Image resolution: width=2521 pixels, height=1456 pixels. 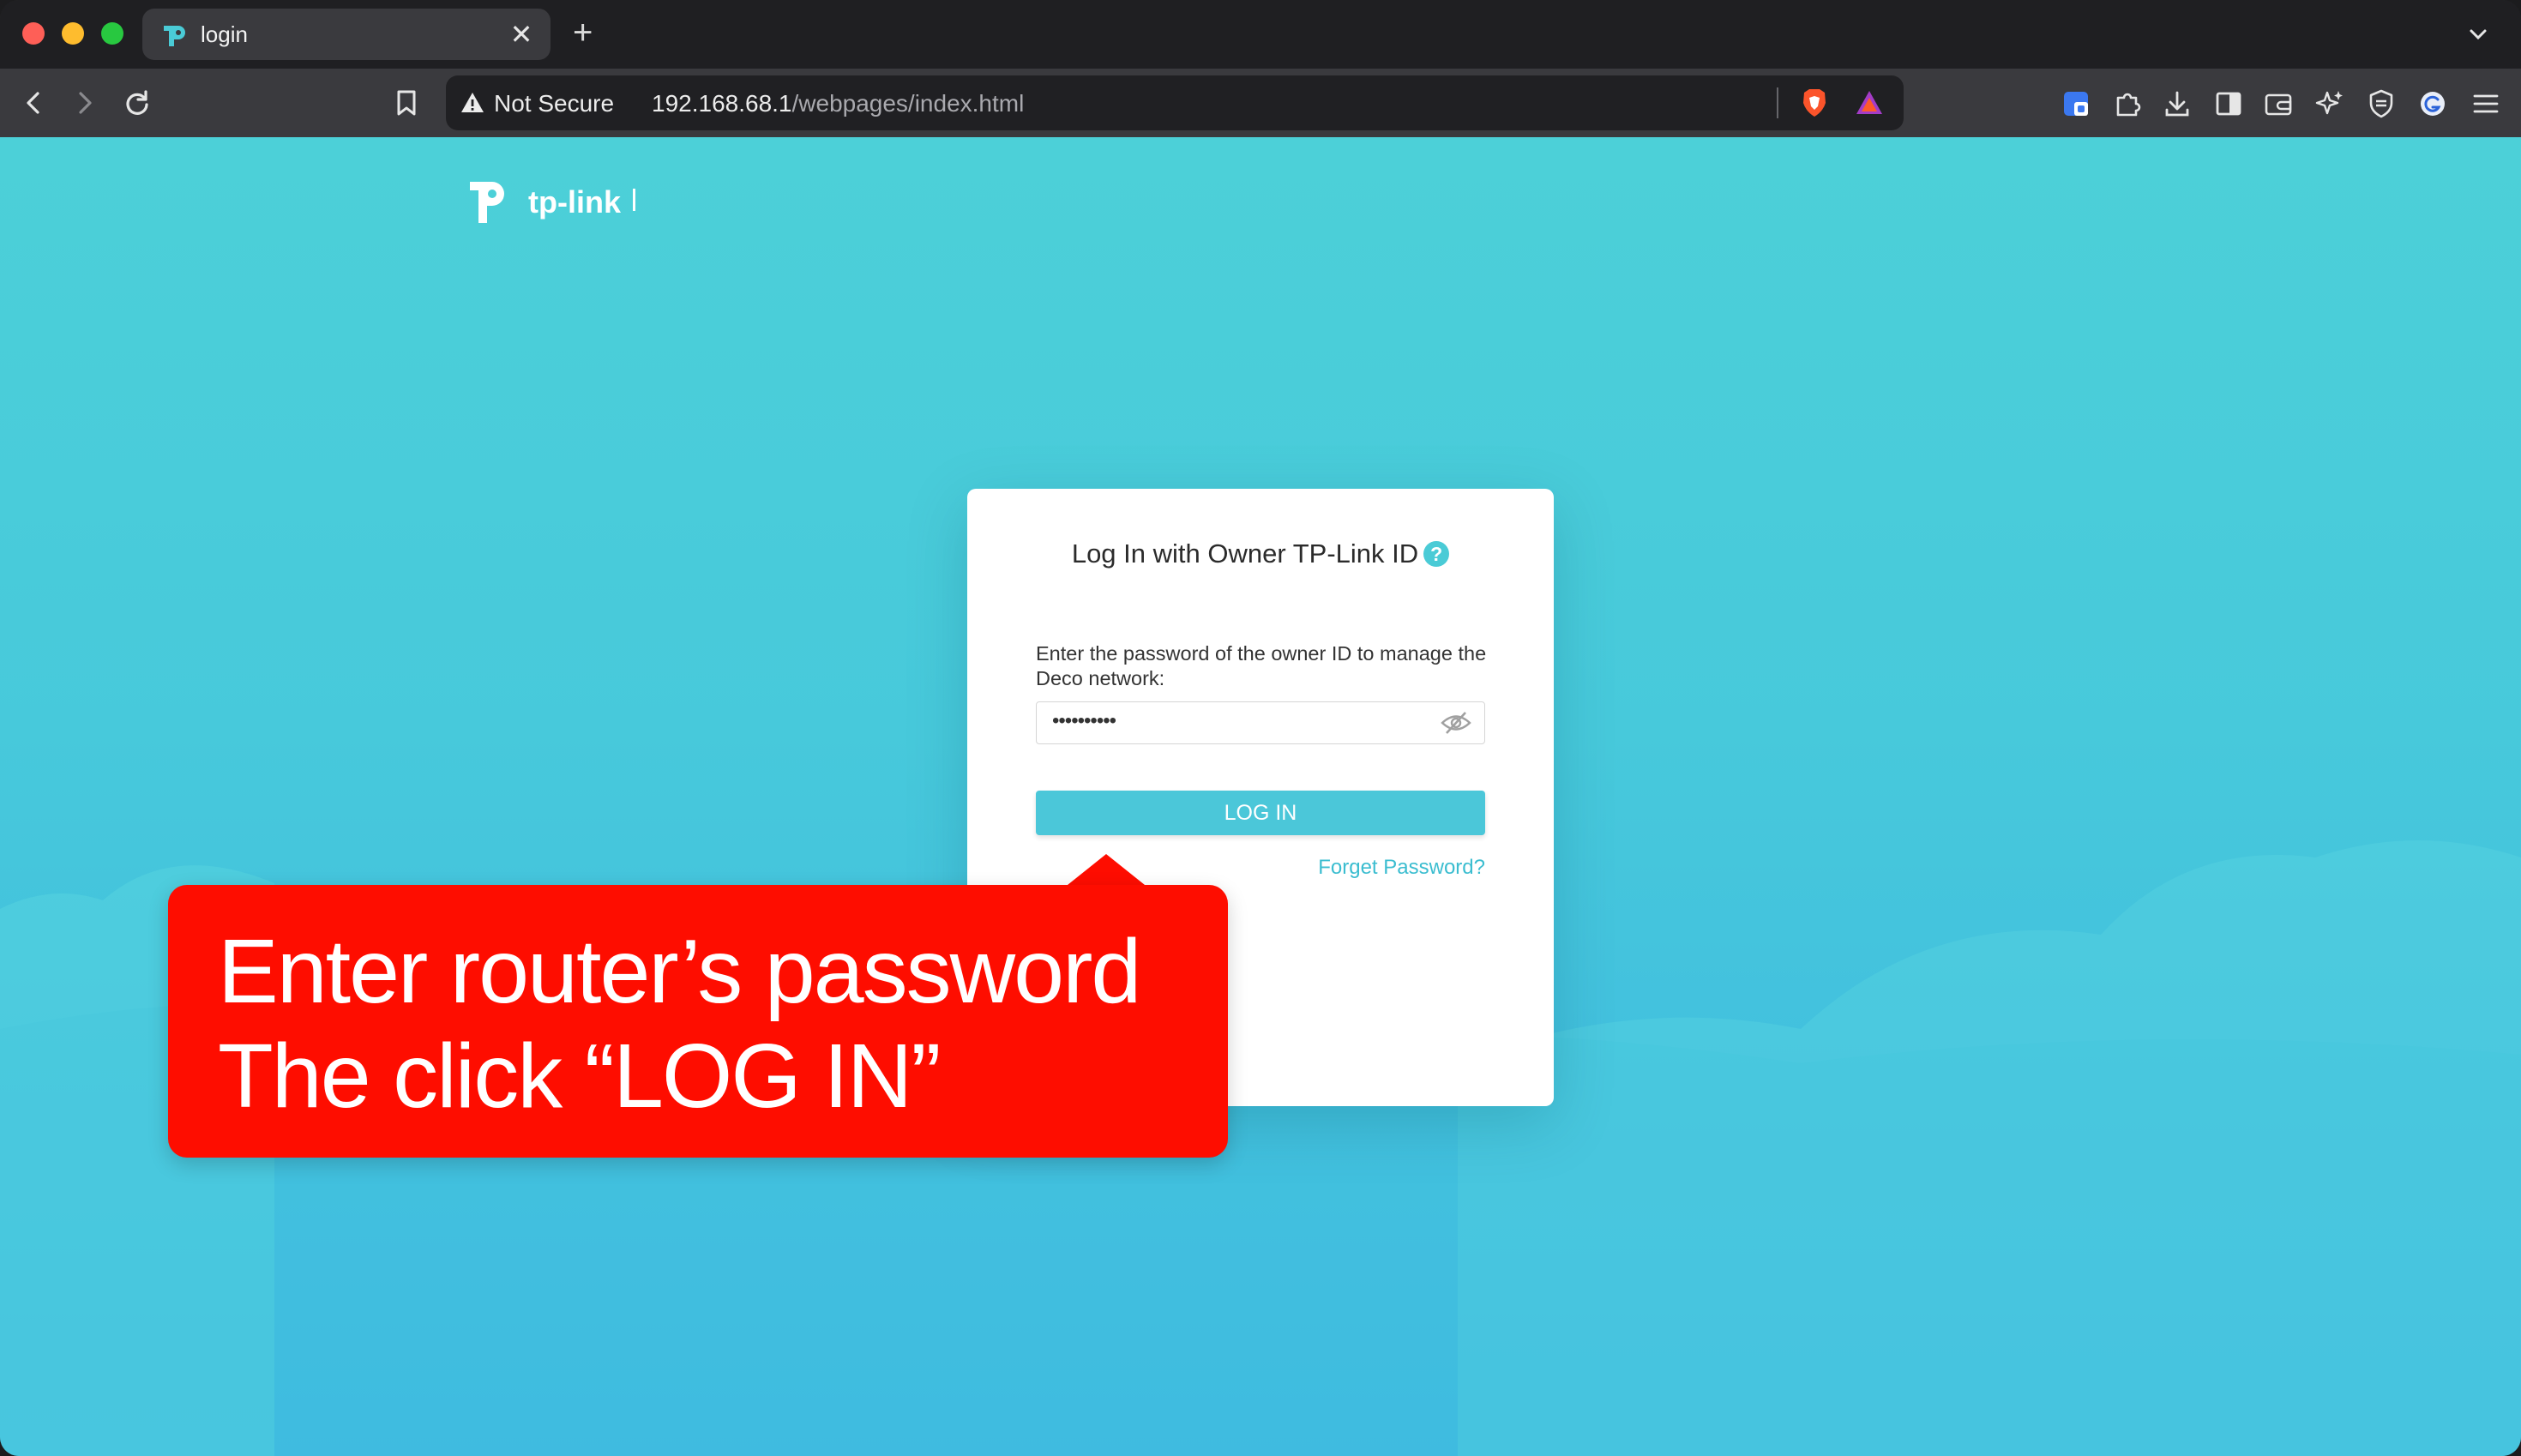 I want to click on warning-icon, so click(x=473, y=103).